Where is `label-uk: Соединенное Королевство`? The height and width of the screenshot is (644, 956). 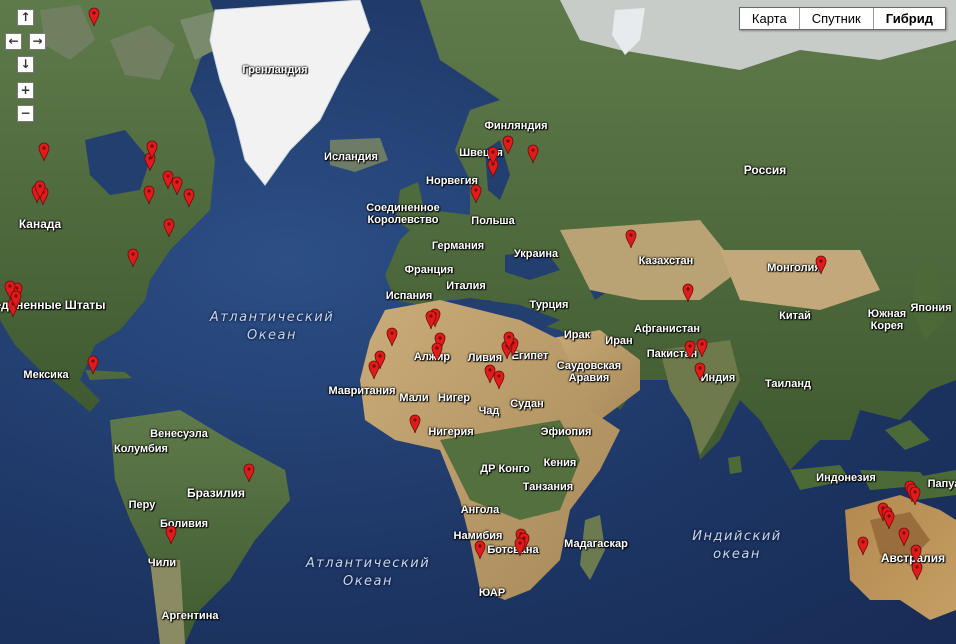
label-uk: Соединенное Королевство is located at coordinates (403, 214).